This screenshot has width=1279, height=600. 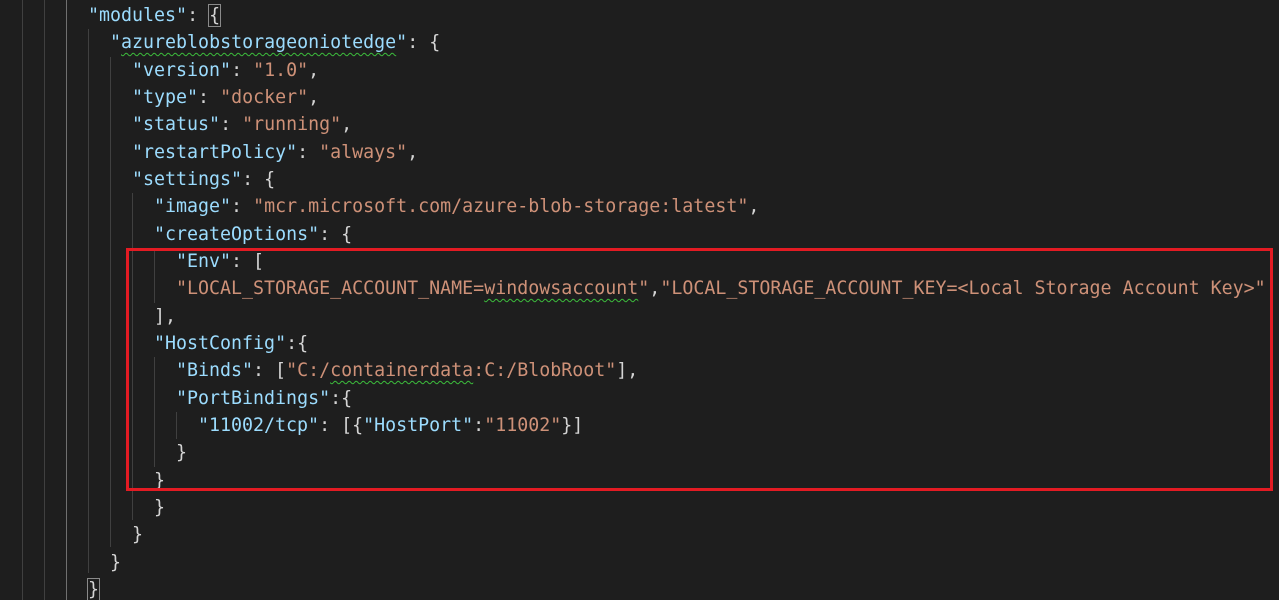 What do you see at coordinates (237, 234) in the screenshot?
I see `json-key: "createOptions"` at bounding box center [237, 234].